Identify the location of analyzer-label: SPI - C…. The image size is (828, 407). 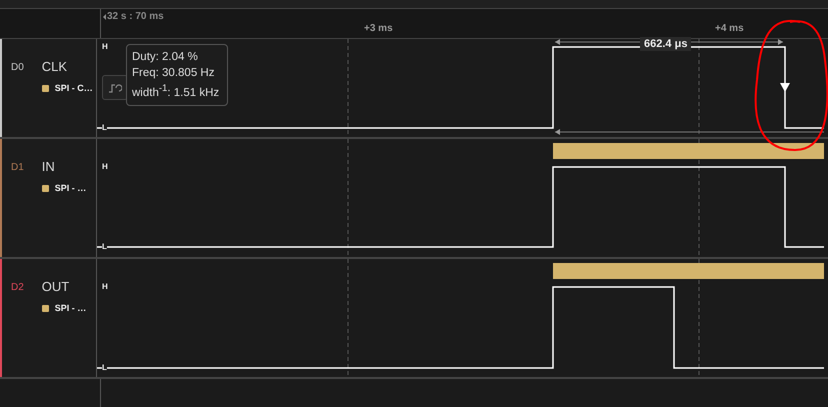
(73, 88).